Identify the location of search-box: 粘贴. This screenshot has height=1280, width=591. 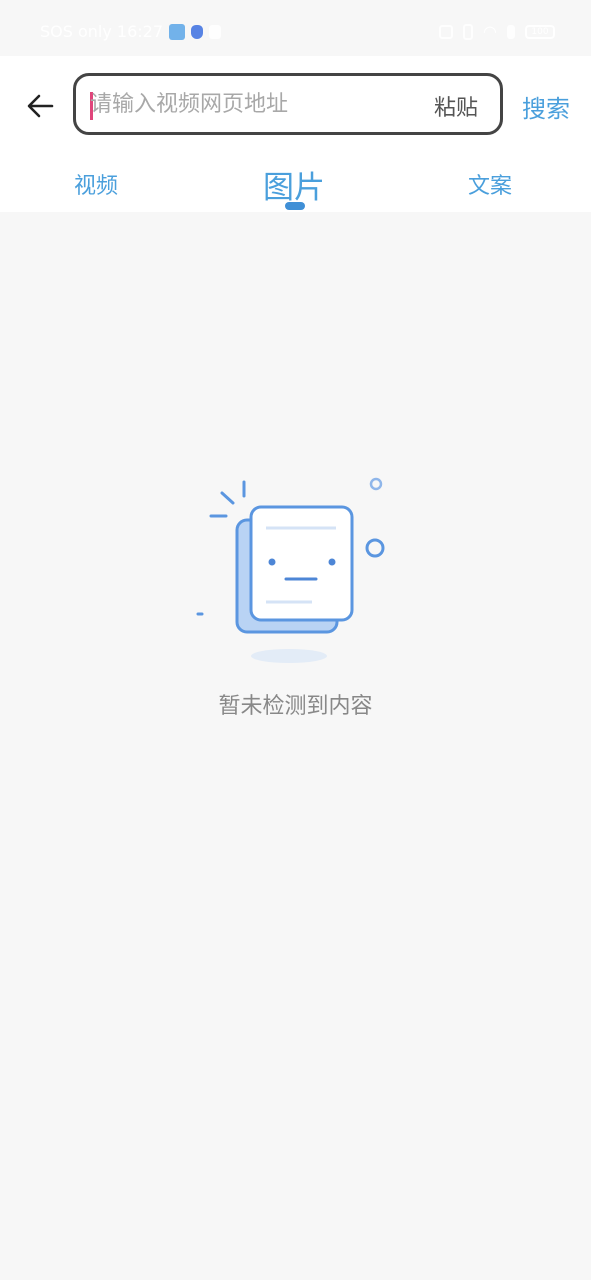
(288, 104).